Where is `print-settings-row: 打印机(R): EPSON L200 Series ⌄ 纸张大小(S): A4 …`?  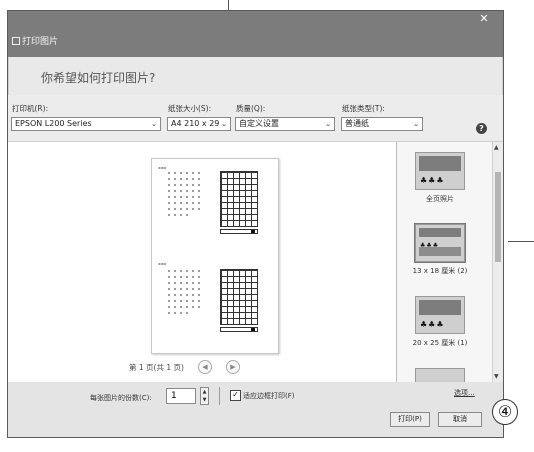 print-settings-row: 打印机(R): EPSON L200 Series ⌄ 纸张大小(S): A4 … is located at coordinates (255, 118).